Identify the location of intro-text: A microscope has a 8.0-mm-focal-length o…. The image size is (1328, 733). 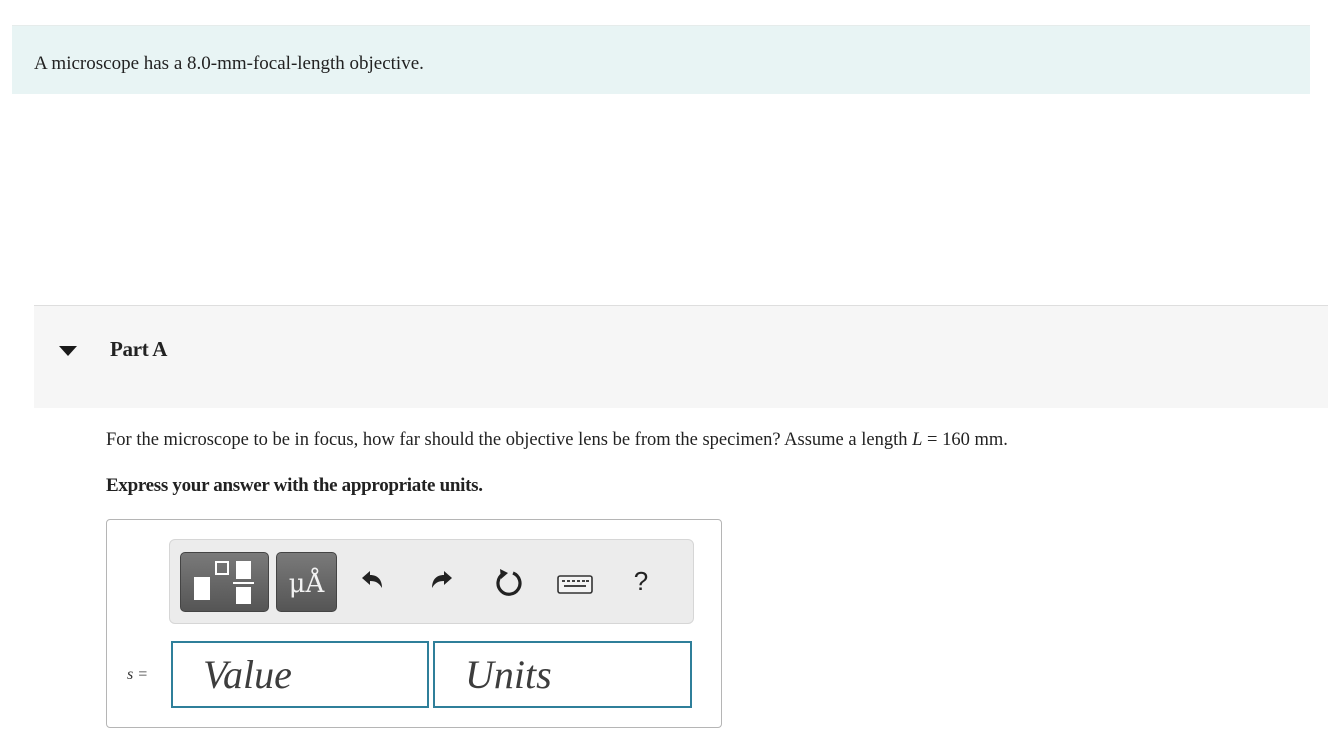
(229, 63).